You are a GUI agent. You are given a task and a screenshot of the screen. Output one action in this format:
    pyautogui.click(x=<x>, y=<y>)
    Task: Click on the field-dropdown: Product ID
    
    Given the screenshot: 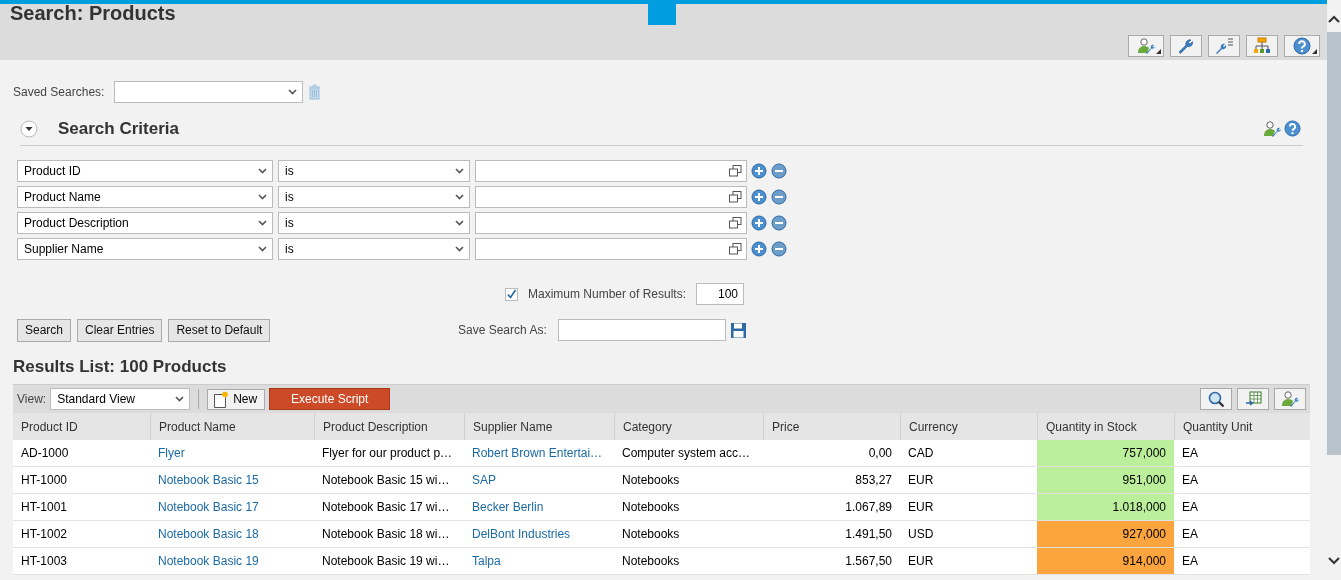 What is the action you would take?
    pyautogui.click(x=145, y=171)
    